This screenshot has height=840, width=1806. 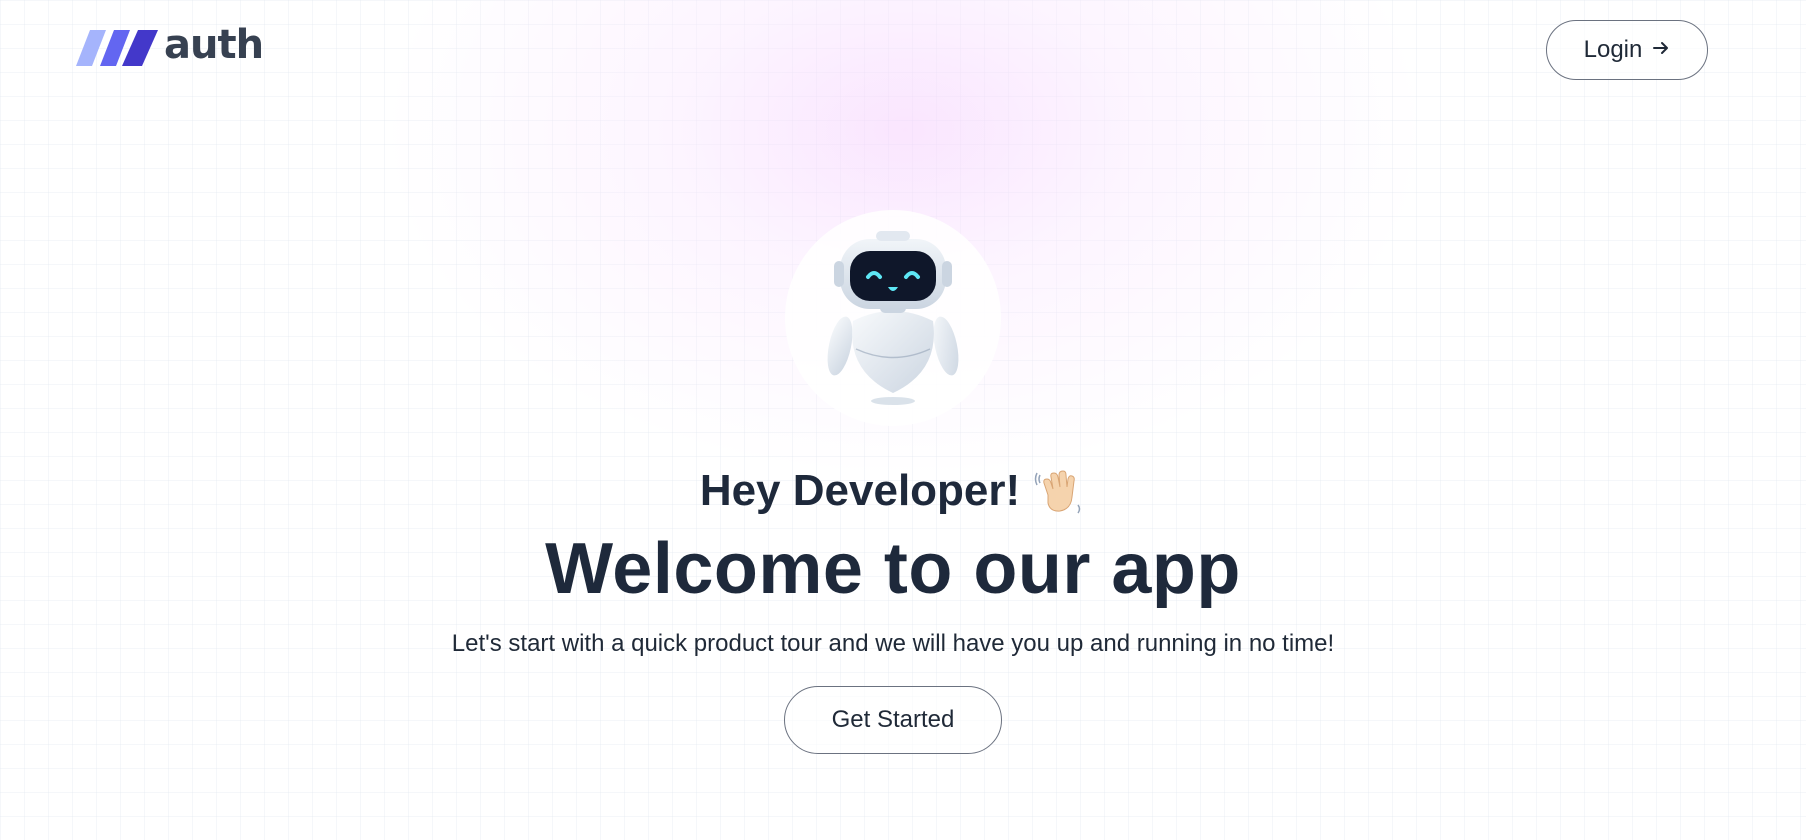 I want to click on logo-text: auth, so click(x=214, y=45).